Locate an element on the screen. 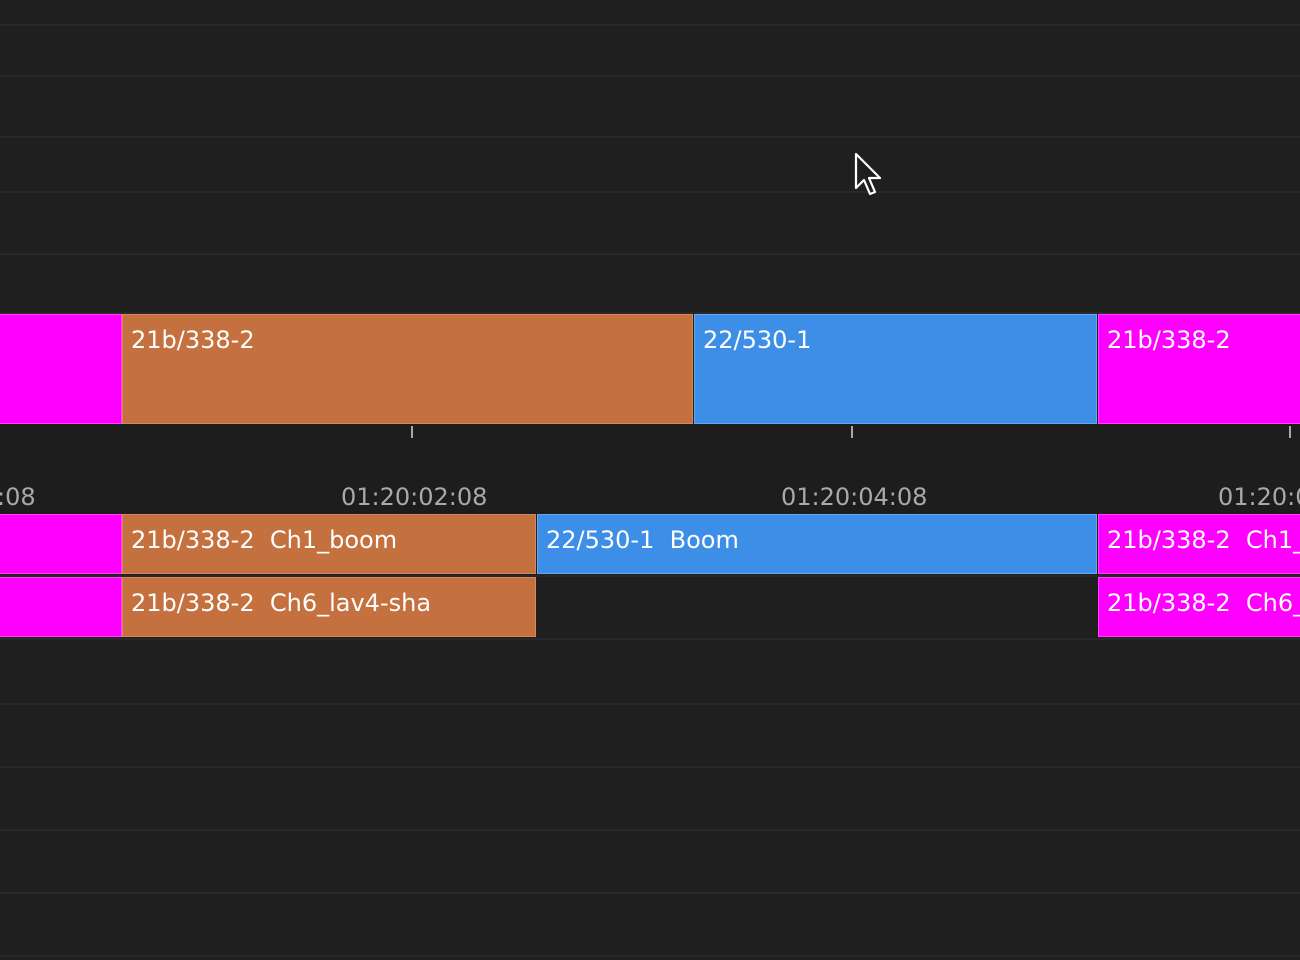 The image size is (1300, 960). ruler-timecode: 01:20:02:08 is located at coordinates (414, 497).